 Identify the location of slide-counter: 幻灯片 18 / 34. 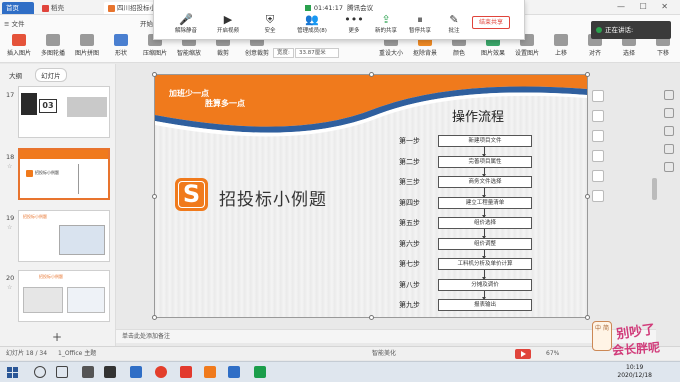
(27, 353).